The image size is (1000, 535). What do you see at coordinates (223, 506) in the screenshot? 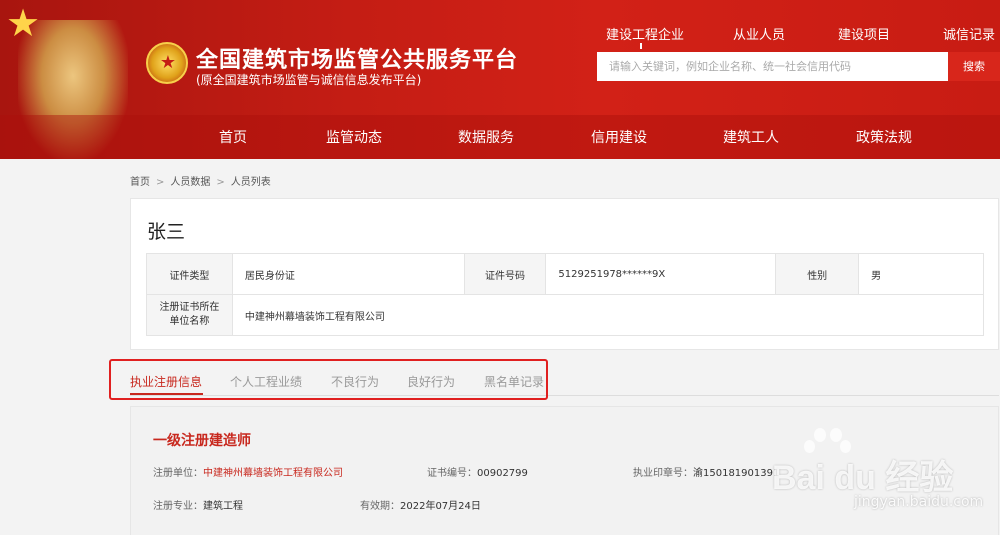
I see `cert-major-value: 建筑工程` at bounding box center [223, 506].